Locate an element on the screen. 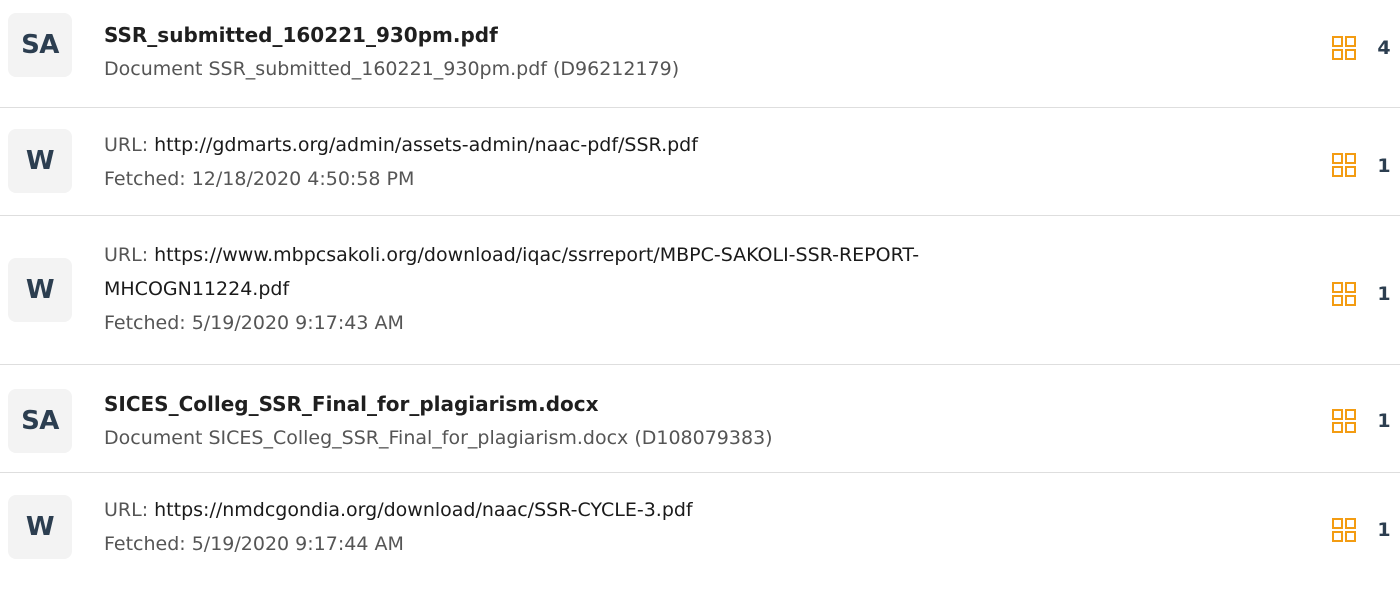 The image size is (1400, 590). match-count: 4 is located at coordinates (1384, 48).